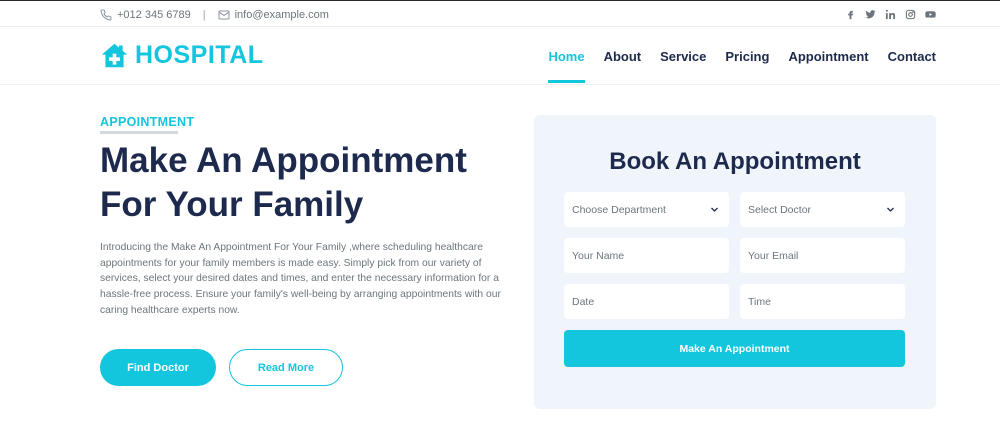 The height and width of the screenshot is (447, 1000). What do you see at coordinates (822, 255) in the screenshot?
I see `email-input` at bounding box center [822, 255].